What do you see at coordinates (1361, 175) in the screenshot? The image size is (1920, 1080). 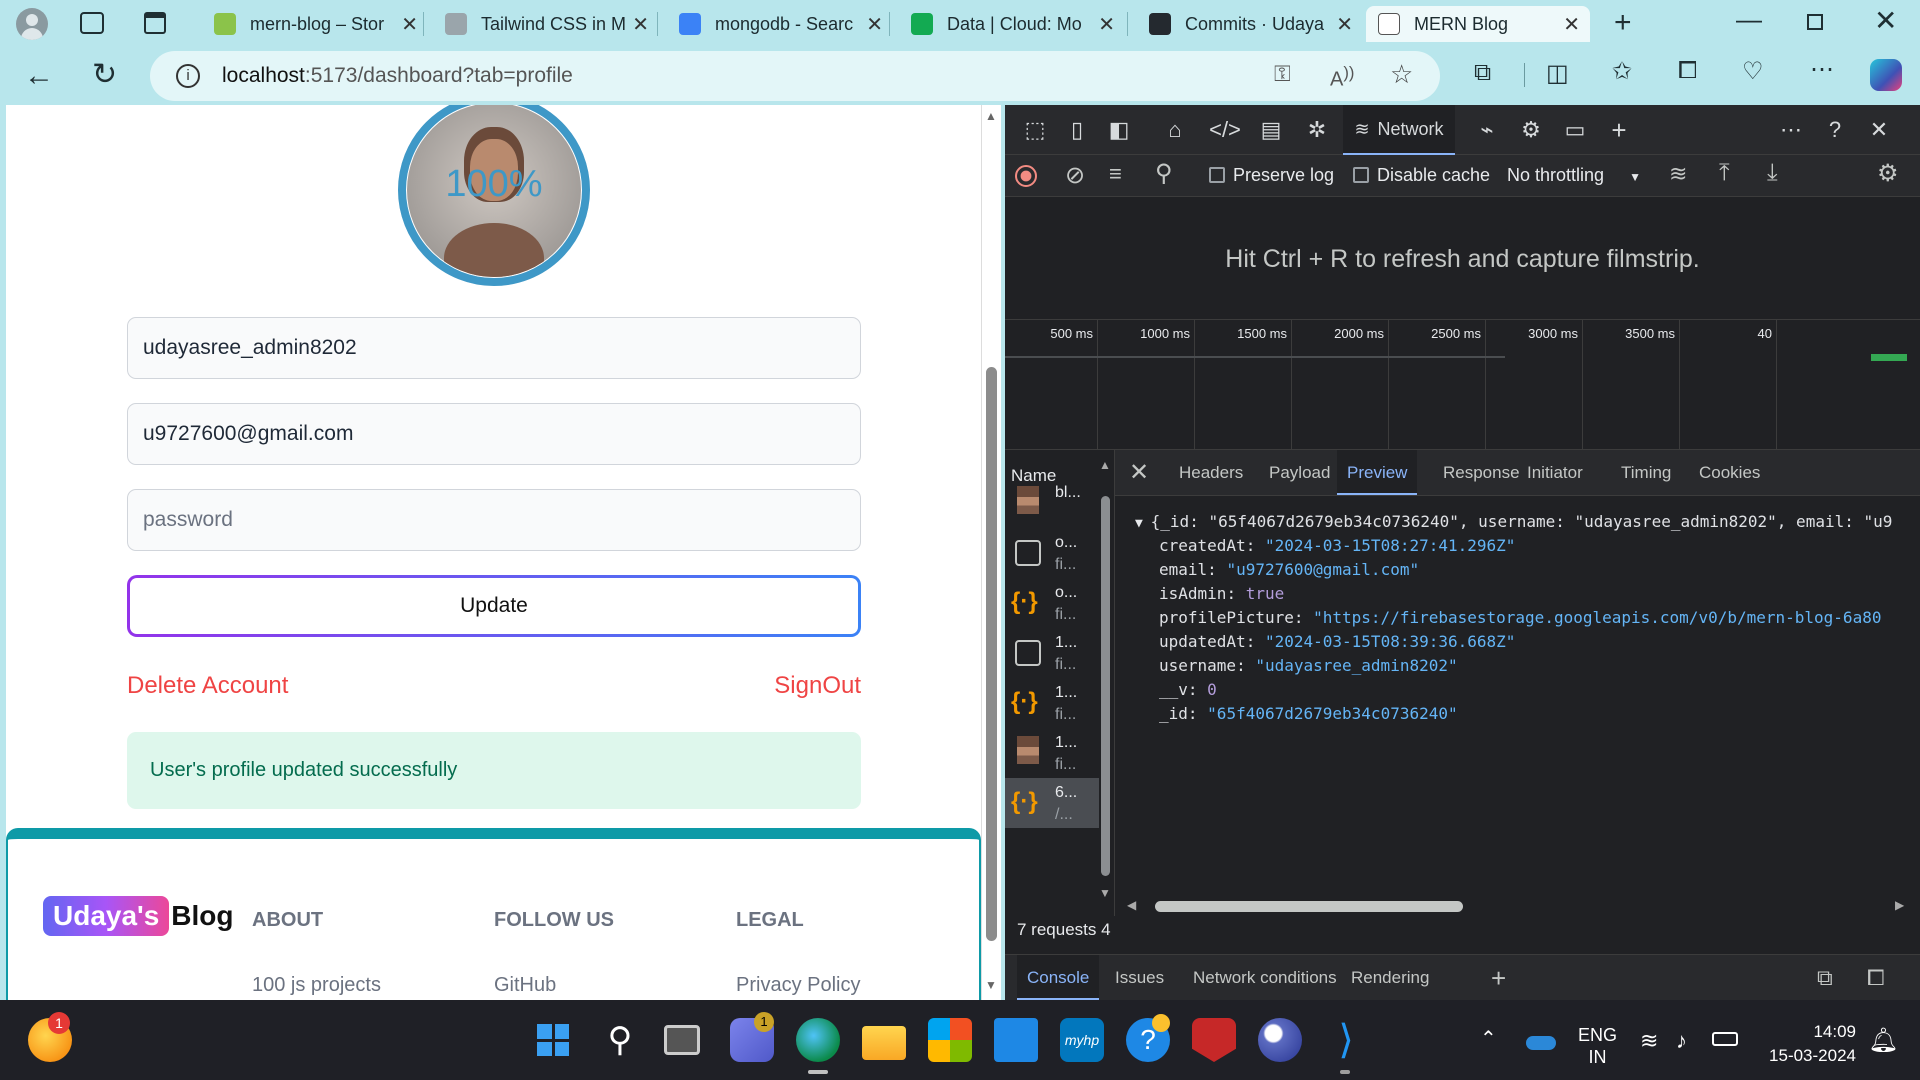 I see `disable-cache-checkbox` at bounding box center [1361, 175].